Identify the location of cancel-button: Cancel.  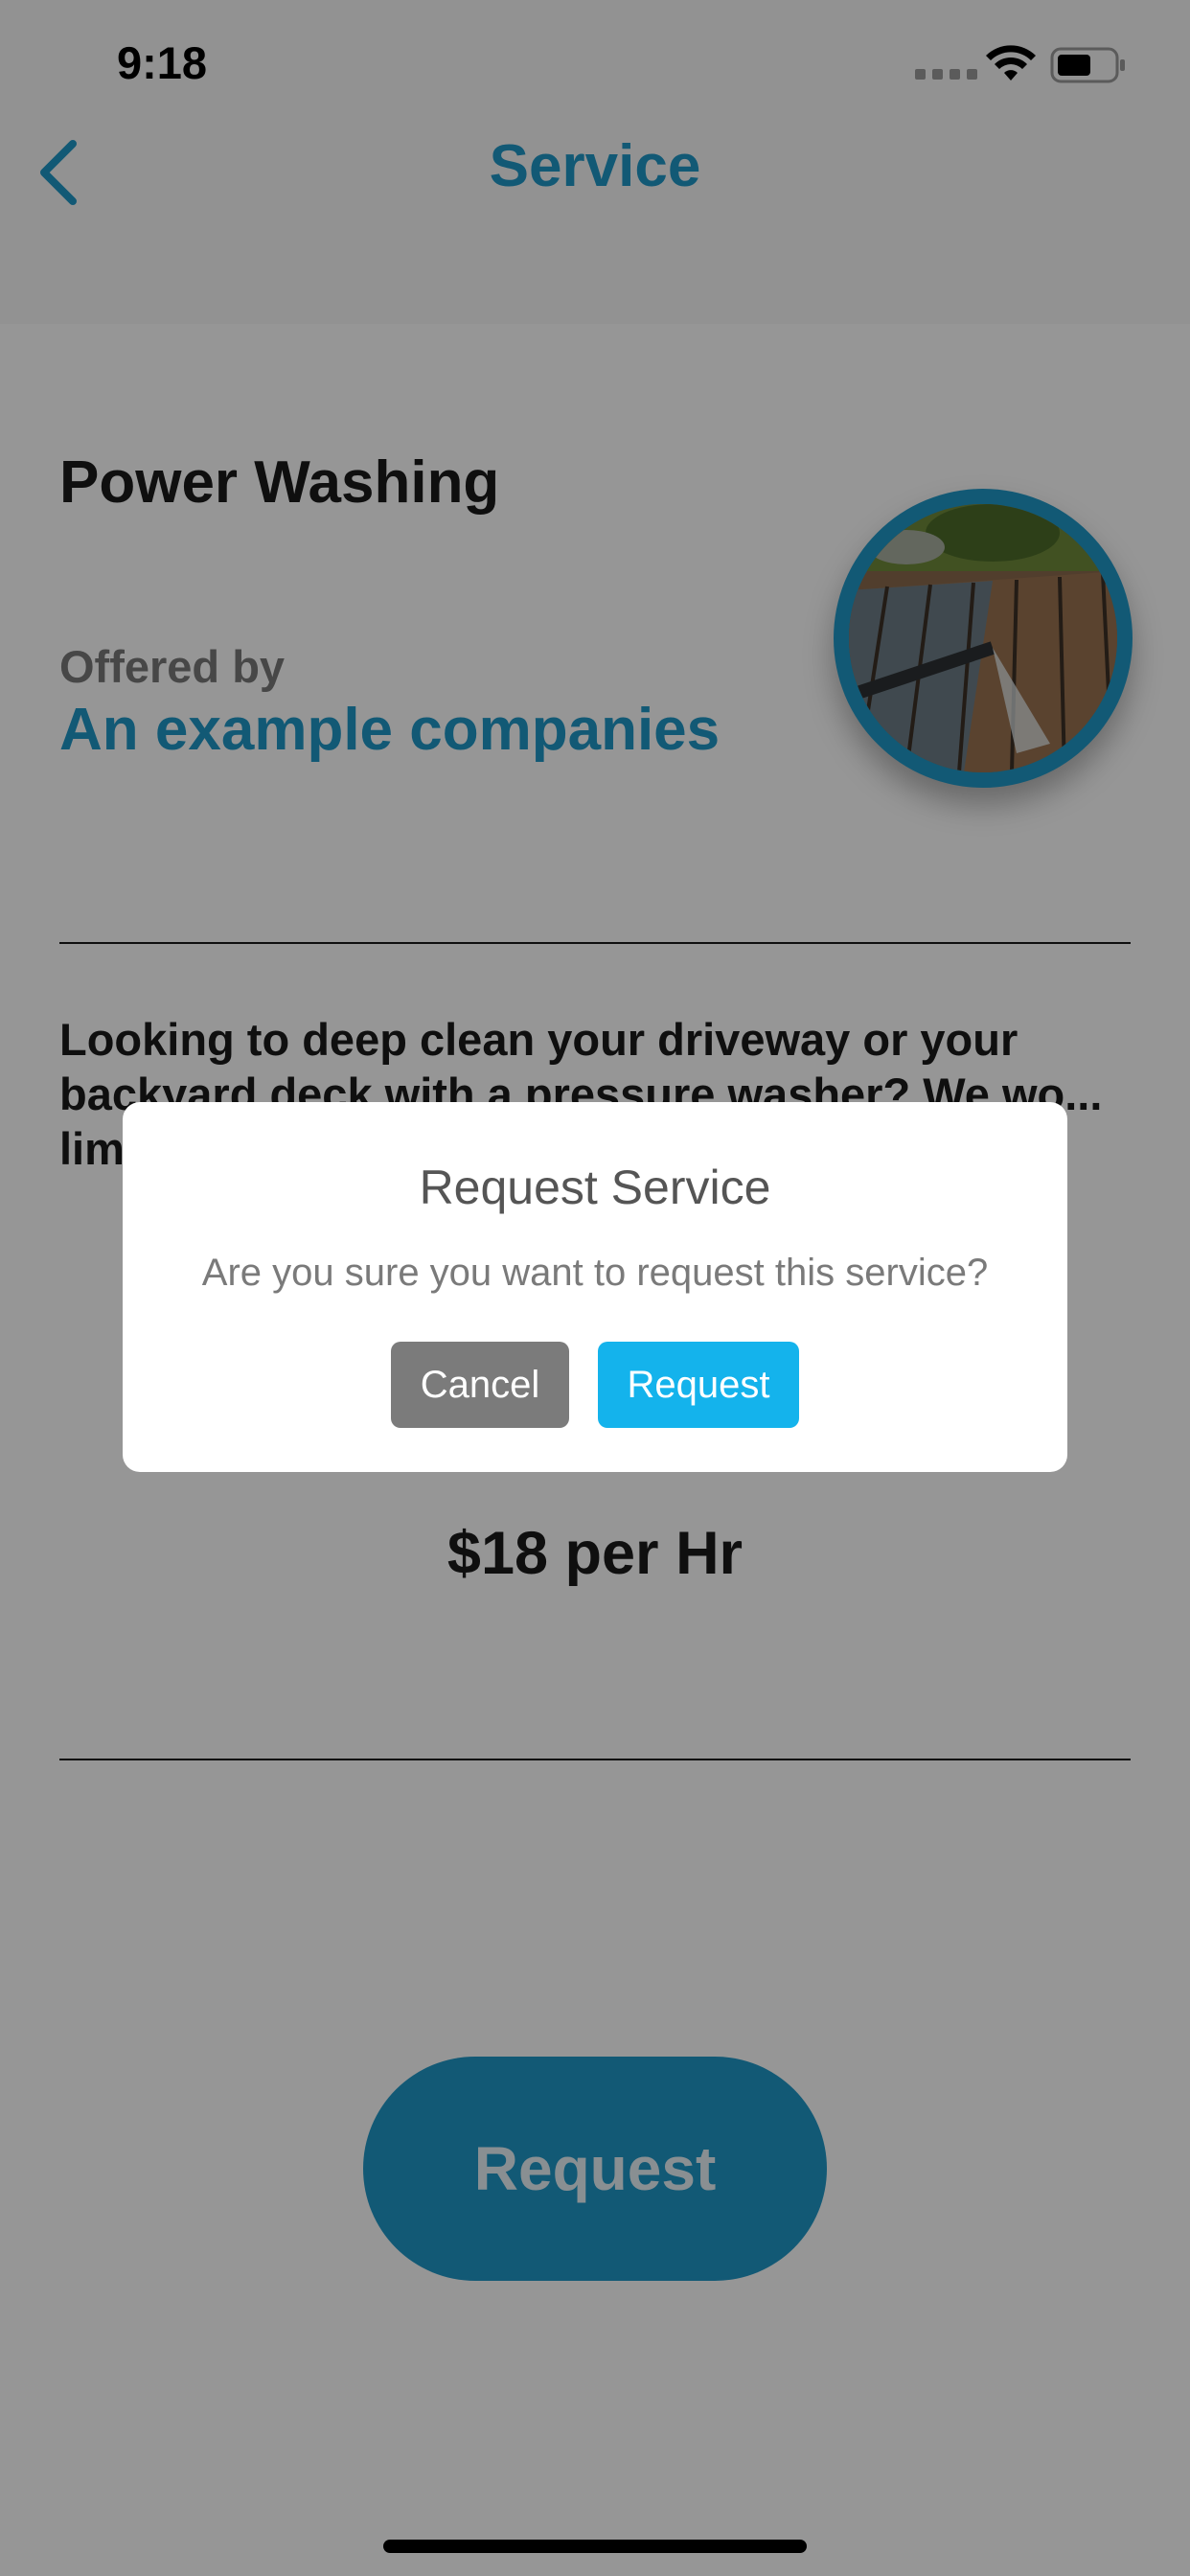
(480, 1385).